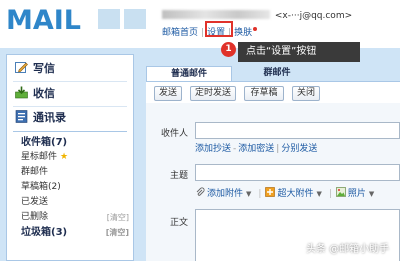 This screenshot has height=261, width=400. I want to click on compose-button: 写信, so click(35, 69).